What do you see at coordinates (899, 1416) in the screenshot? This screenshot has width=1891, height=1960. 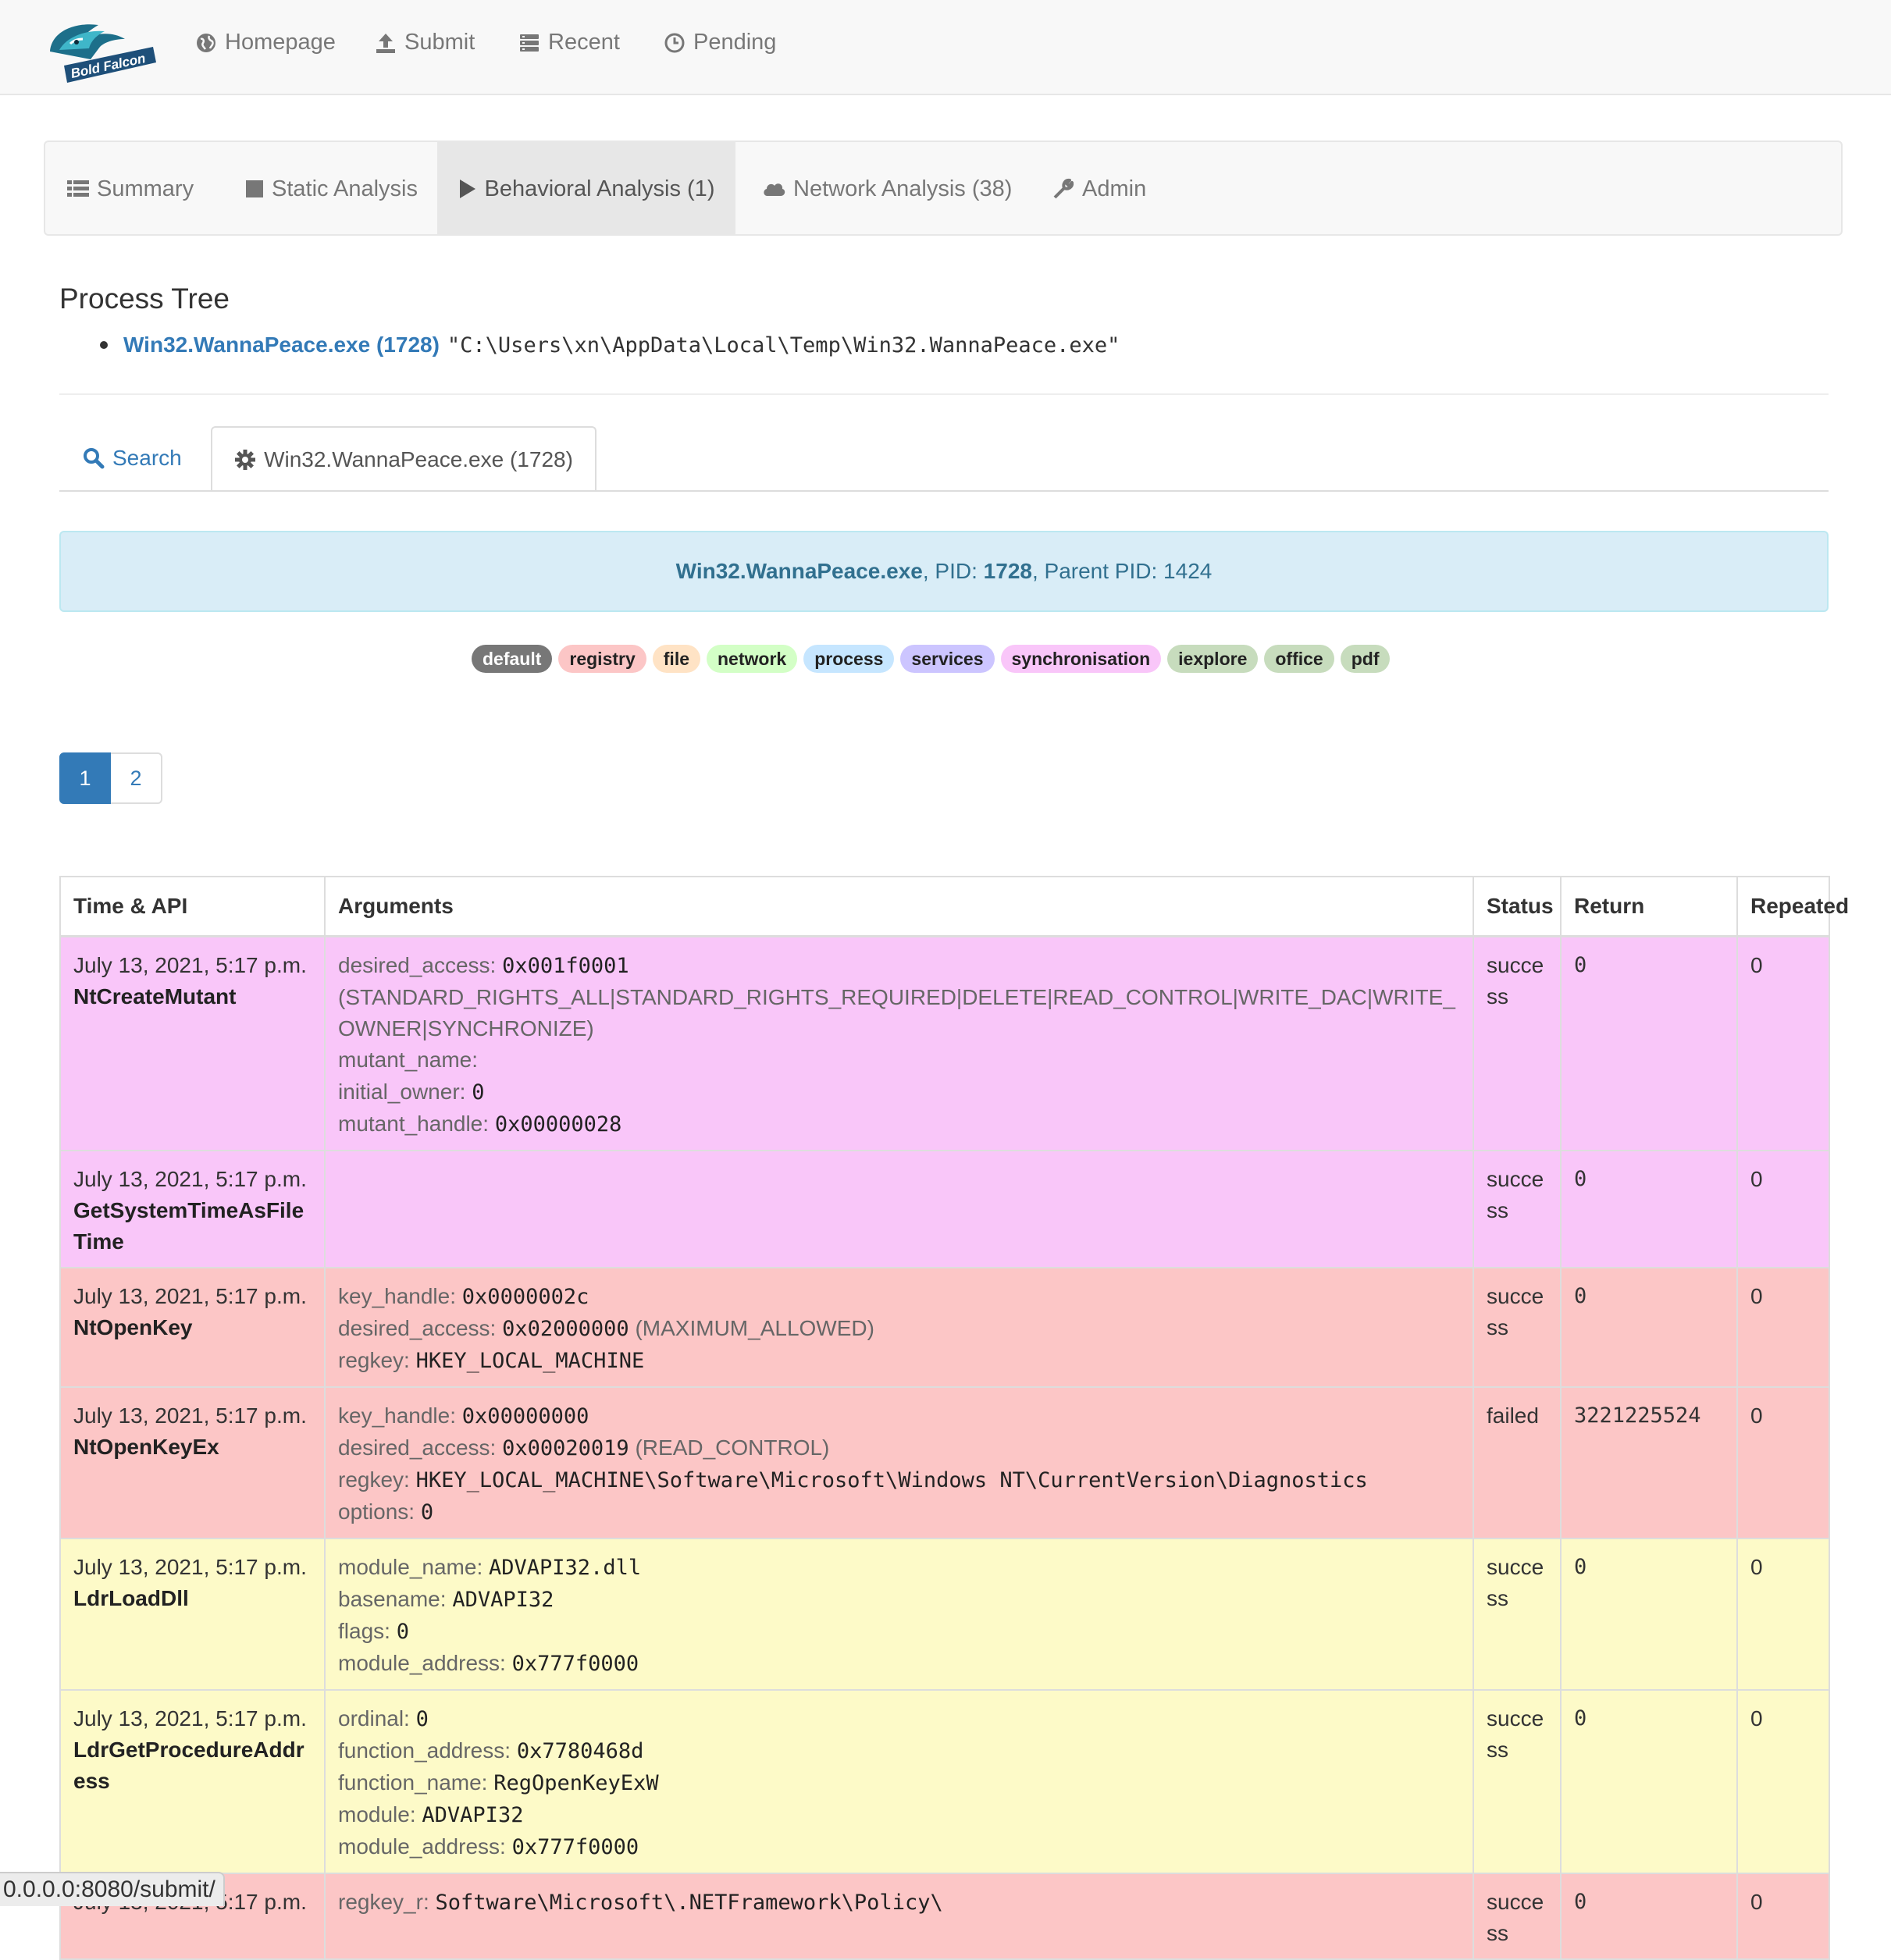 I see `argument-line: key_handle: 0x00000000` at bounding box center [899, 1416].